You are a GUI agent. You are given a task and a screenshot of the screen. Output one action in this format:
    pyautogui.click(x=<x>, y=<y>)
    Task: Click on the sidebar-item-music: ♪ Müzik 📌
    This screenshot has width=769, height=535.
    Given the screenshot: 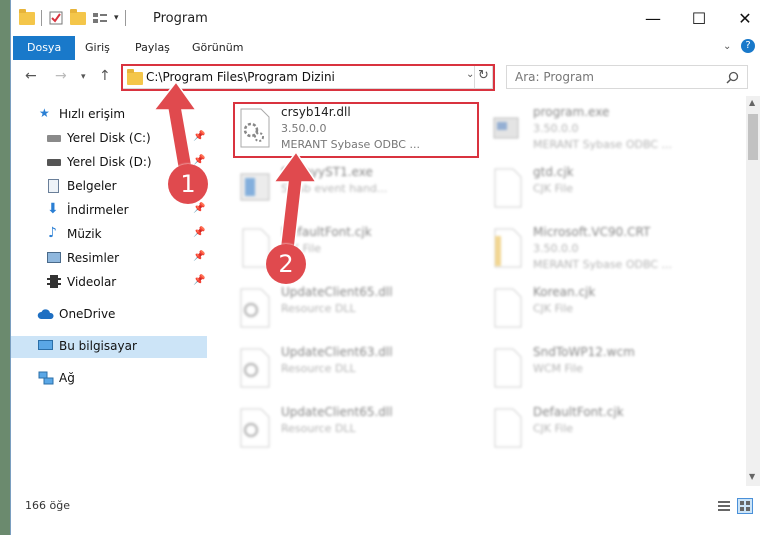 What is the action you would take?
    pyautogui.click(x=109, y=235)
    